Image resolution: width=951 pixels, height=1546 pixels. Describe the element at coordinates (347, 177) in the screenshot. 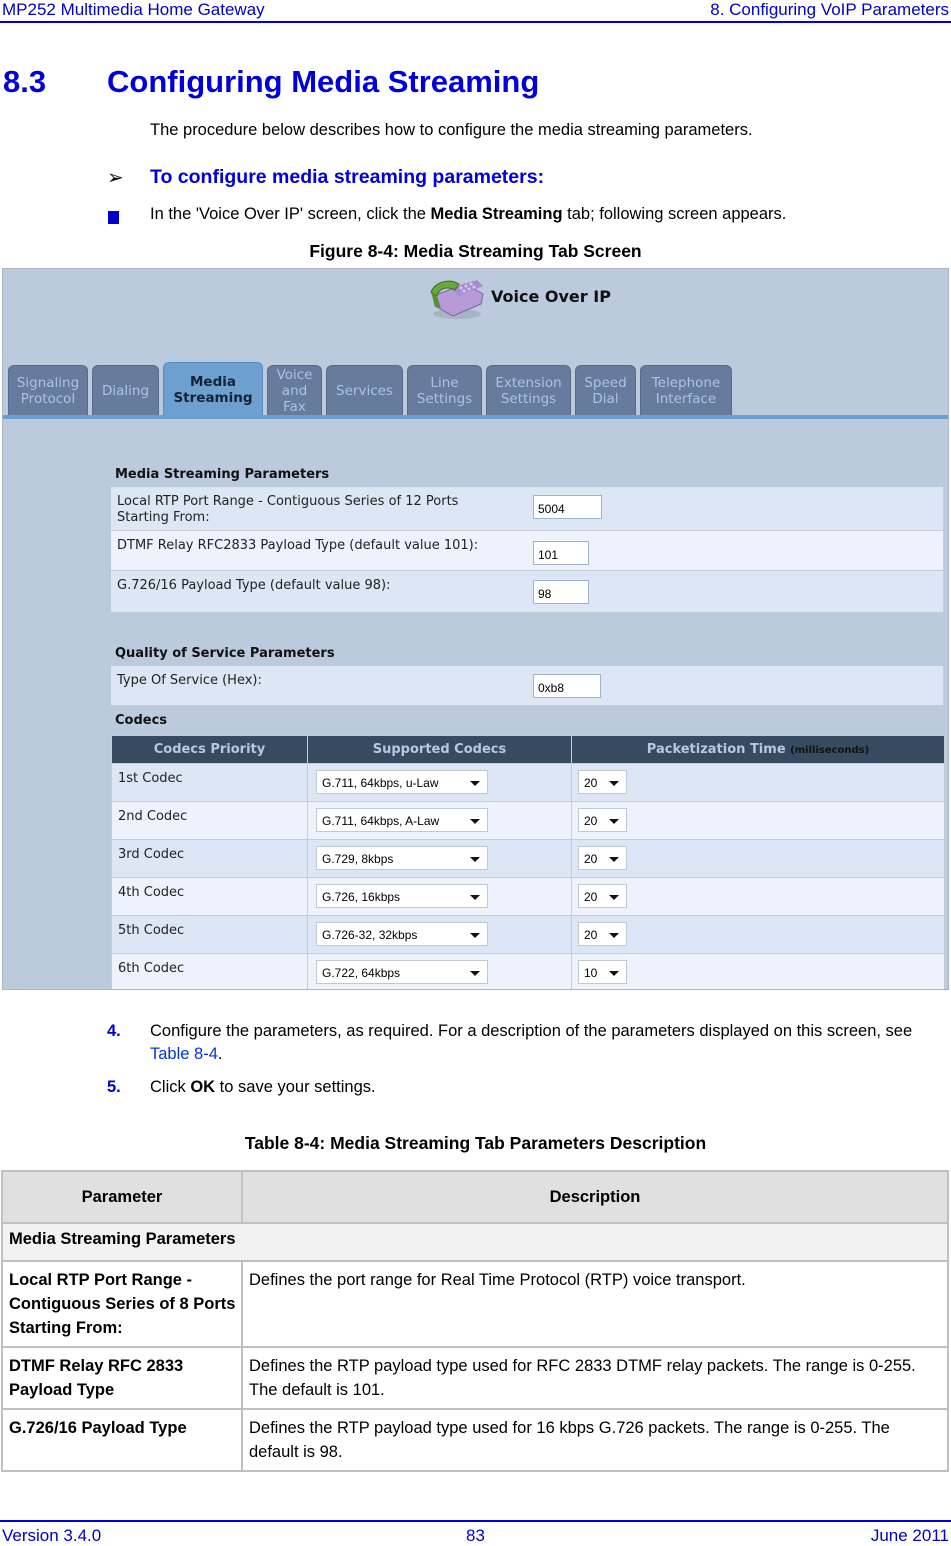

I see `procedure-title: To configure media streaming parameters:` at that location.